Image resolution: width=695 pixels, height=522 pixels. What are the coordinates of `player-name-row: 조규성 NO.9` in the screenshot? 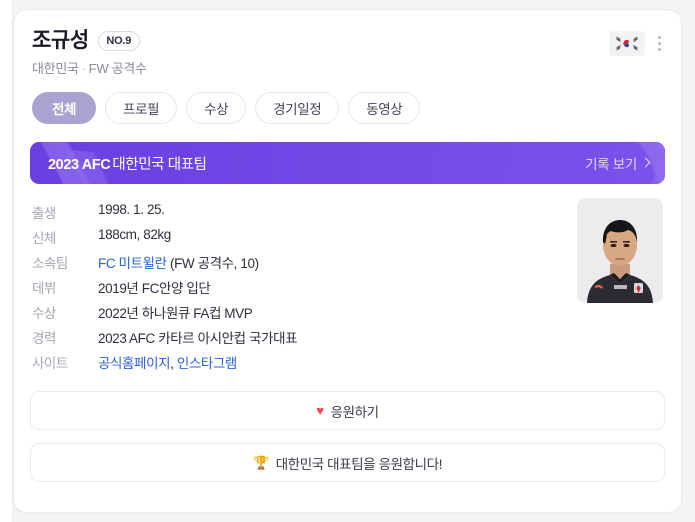 It's located at (346, 40).